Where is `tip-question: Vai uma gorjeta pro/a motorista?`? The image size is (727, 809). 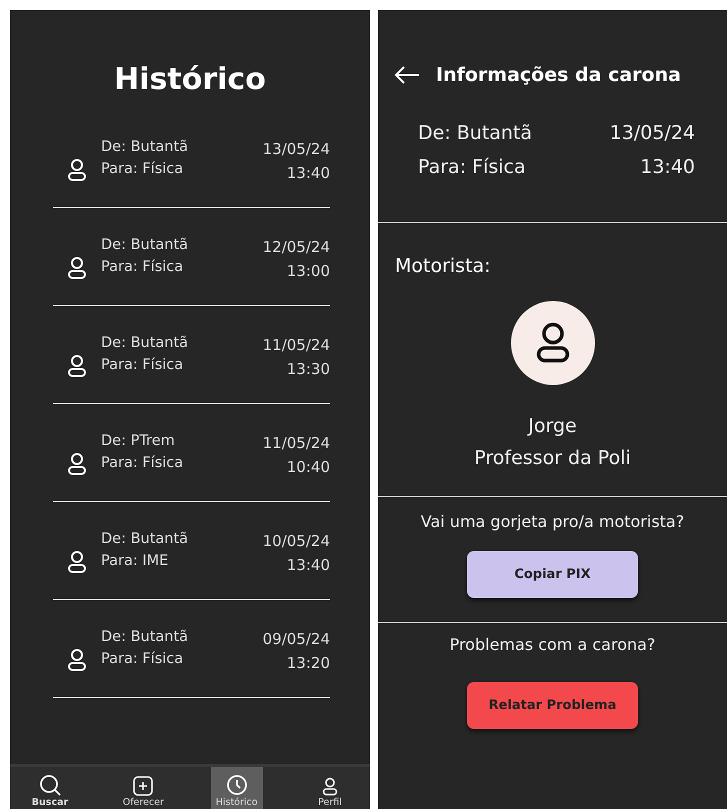 tip-question: Vai uma gorjeta pro/a motorista? is located at coordinates (553, 521).